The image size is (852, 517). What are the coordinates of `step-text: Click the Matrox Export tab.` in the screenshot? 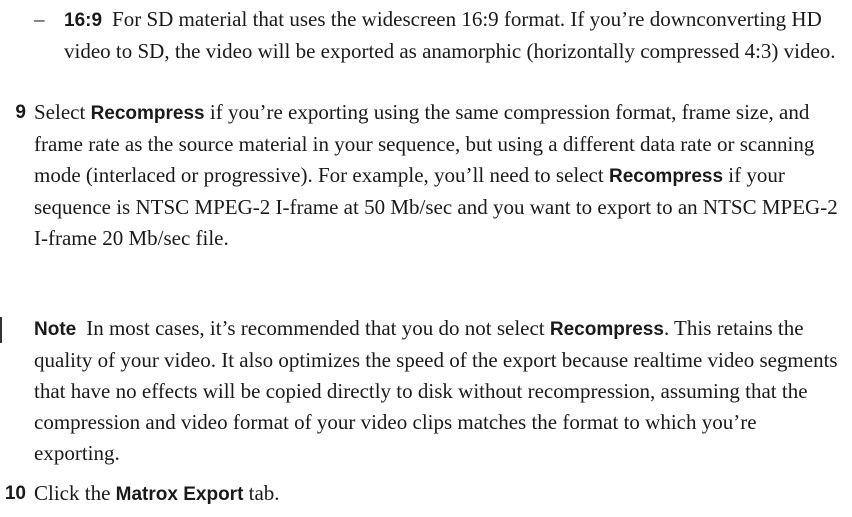 It's located at (437, 494).